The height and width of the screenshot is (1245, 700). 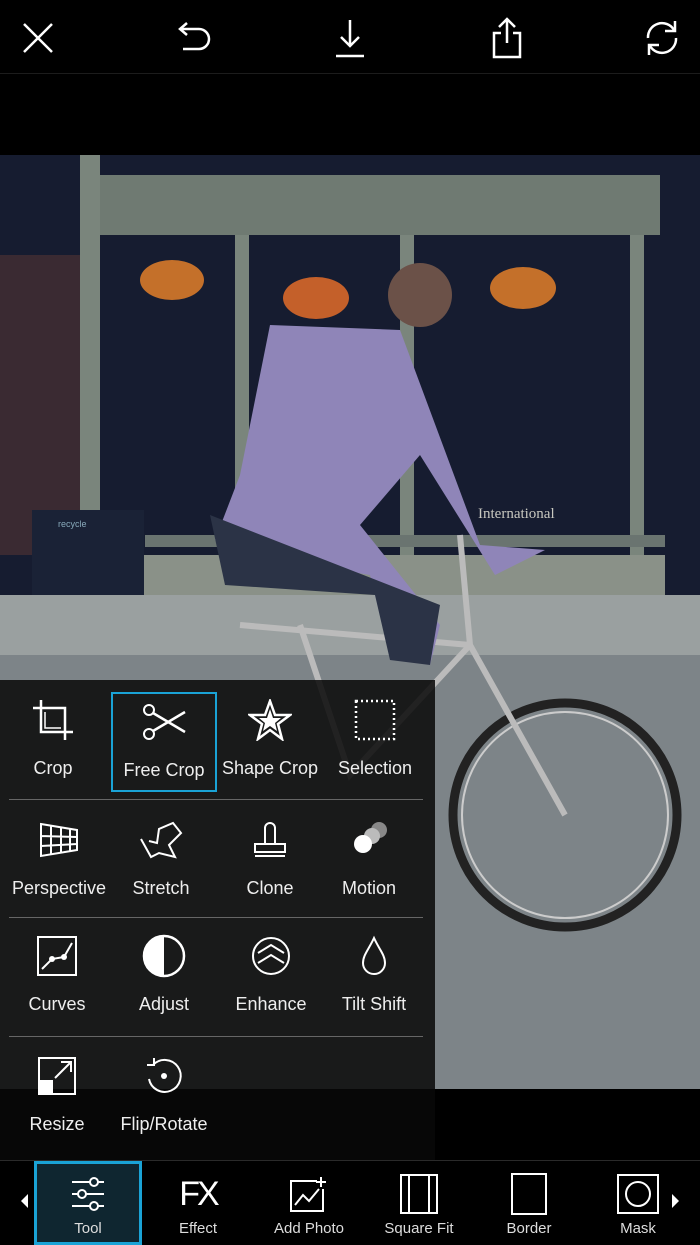 I want to click on tool-resize: Resize, so click(x=57, y=1086).